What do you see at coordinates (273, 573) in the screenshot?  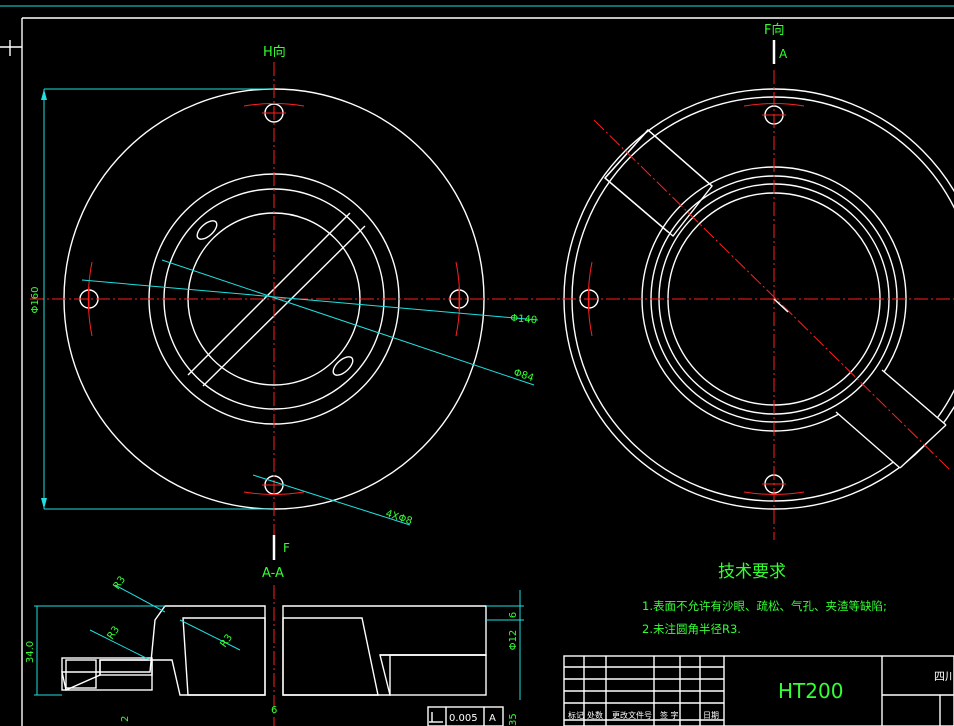 I see `section-label: A-A` at bounding box center [273, 573].